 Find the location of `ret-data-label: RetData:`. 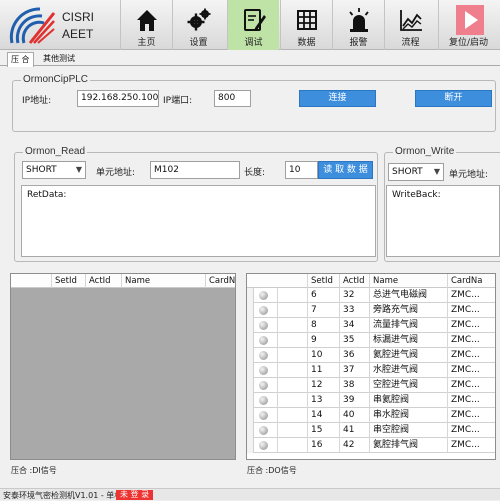

ret-data-label: RetData: is located at coordinates (47, 195).